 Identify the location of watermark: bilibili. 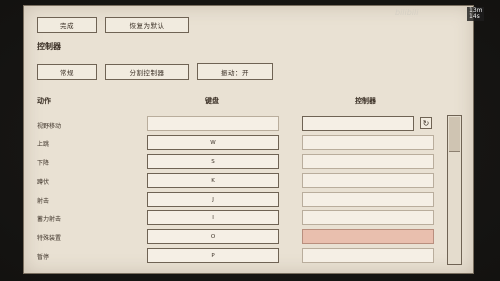
(407, 12).